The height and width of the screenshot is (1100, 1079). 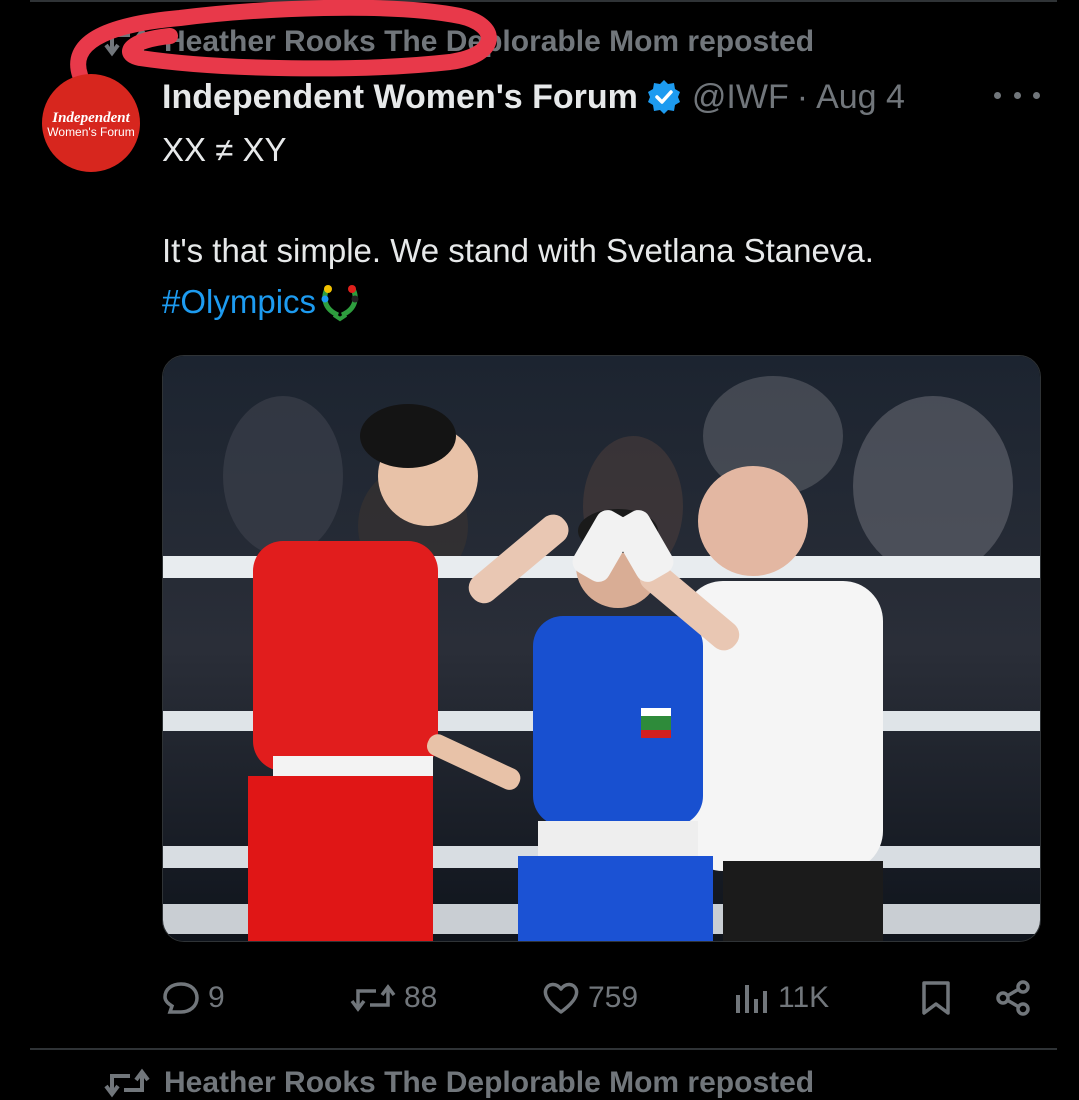 What do you see at coordinates (216, 997) in the screenshot?
I see `reply-count: 9` at bounding box center [216, 997].